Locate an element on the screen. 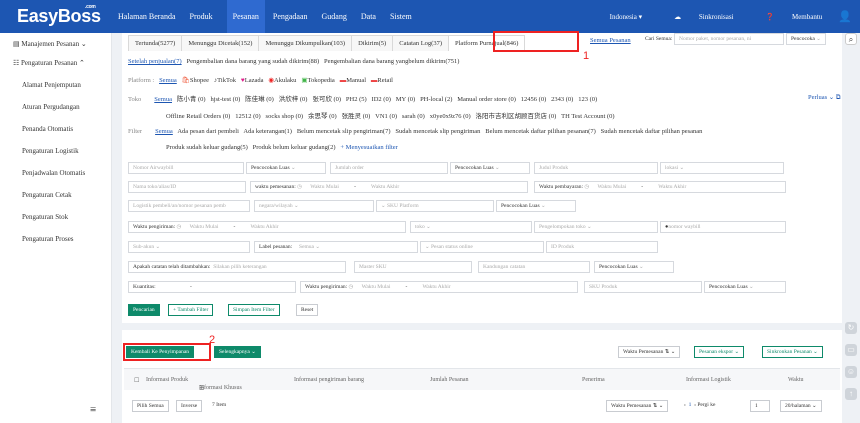 The width and height of the screenshot is (860, 423). subtab-setelah-penjualan: Setelah penjualan(7) is located at coordinates (155, 61).